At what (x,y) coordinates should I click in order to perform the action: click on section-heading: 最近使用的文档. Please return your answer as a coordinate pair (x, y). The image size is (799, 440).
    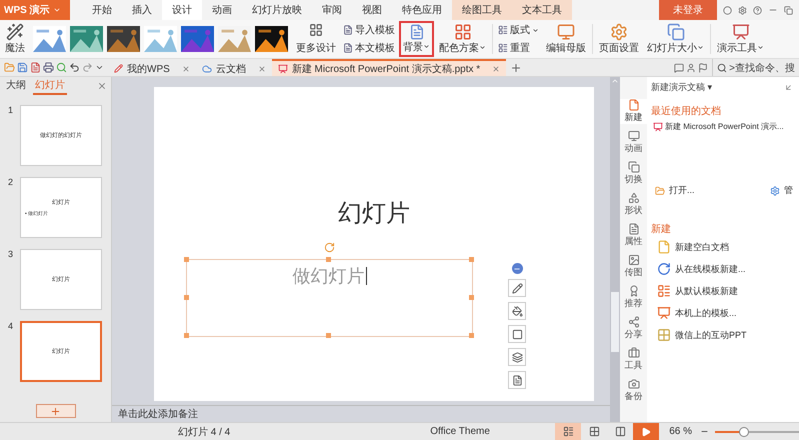
    Looking at the image, I should click on (686, 111).